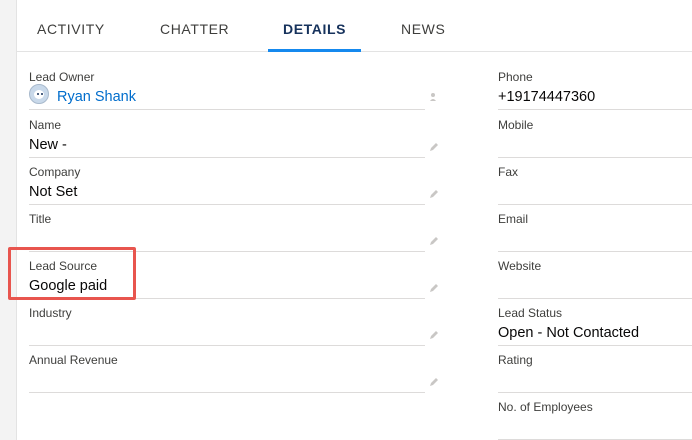 The width and height of the screenshot is (692, 440). Describe the element at coordinates (508, 172) in the screenshot. I see `field-label: Fax` at that location.